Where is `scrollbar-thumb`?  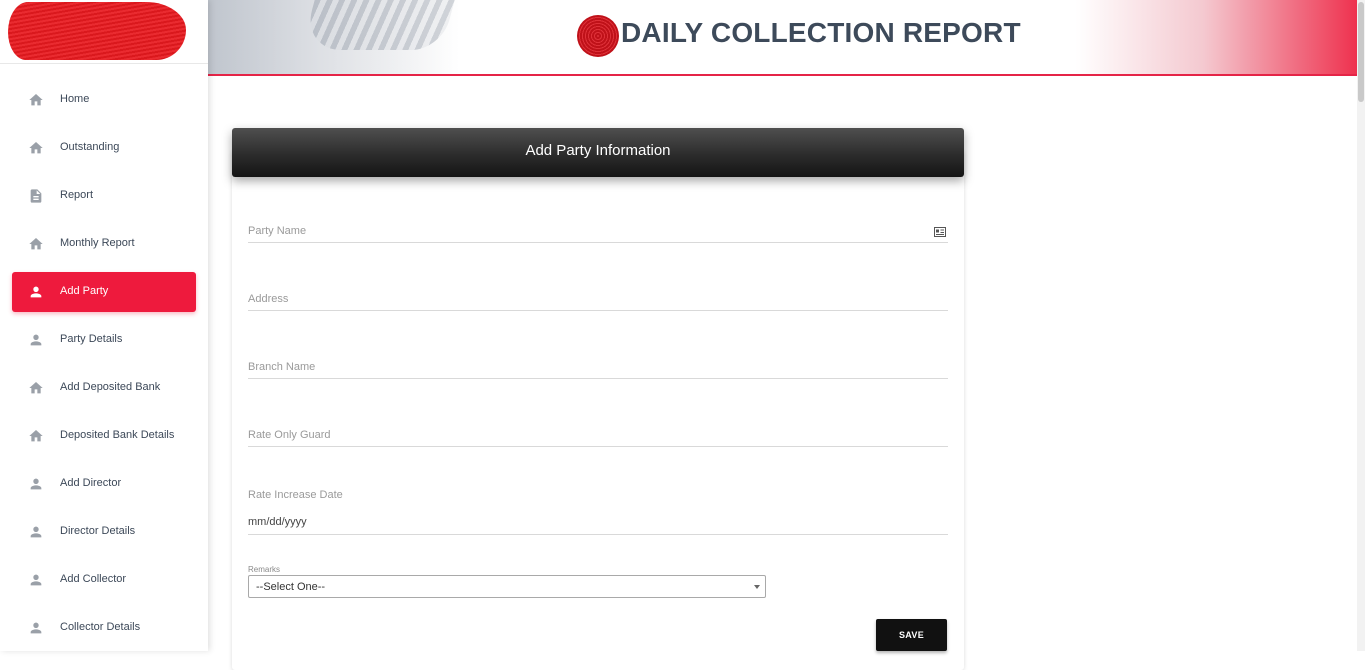
scrollbar-thumb is located at coordinates (1361, 52).